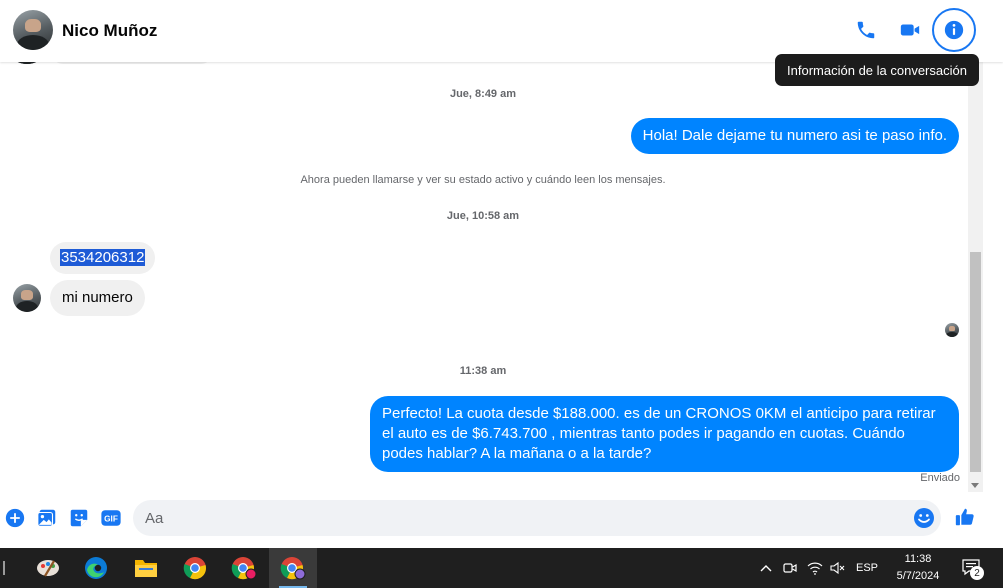  I want to click on smiley-icon, so click(924, 518).